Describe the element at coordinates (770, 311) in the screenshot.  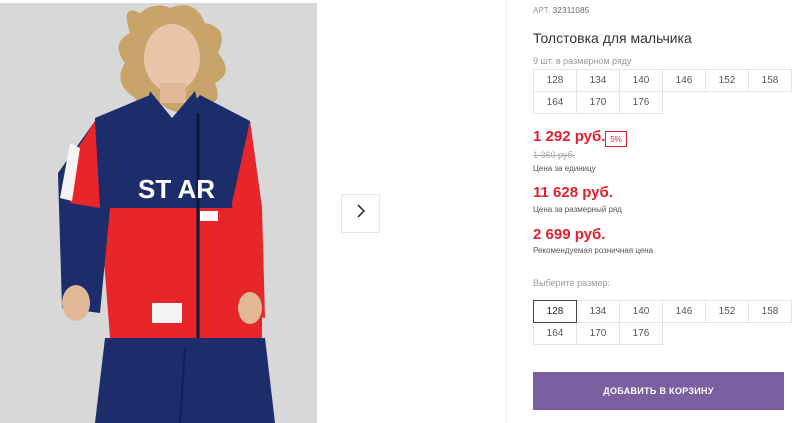
I see `size-option: 158` at that location.